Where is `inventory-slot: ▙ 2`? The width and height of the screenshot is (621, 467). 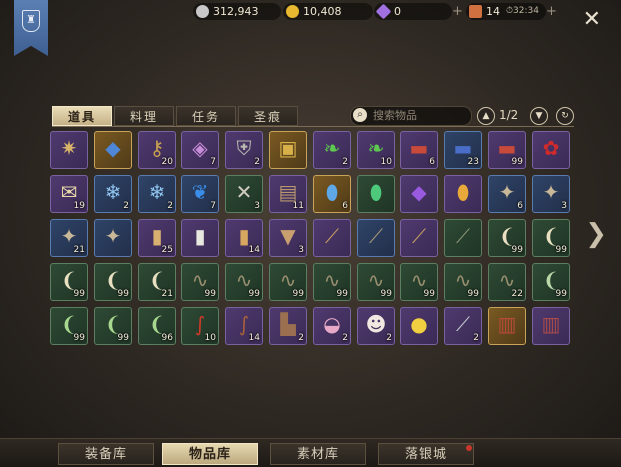
inventory-slot: ▙ 2 is located at coordinates (288, 326).